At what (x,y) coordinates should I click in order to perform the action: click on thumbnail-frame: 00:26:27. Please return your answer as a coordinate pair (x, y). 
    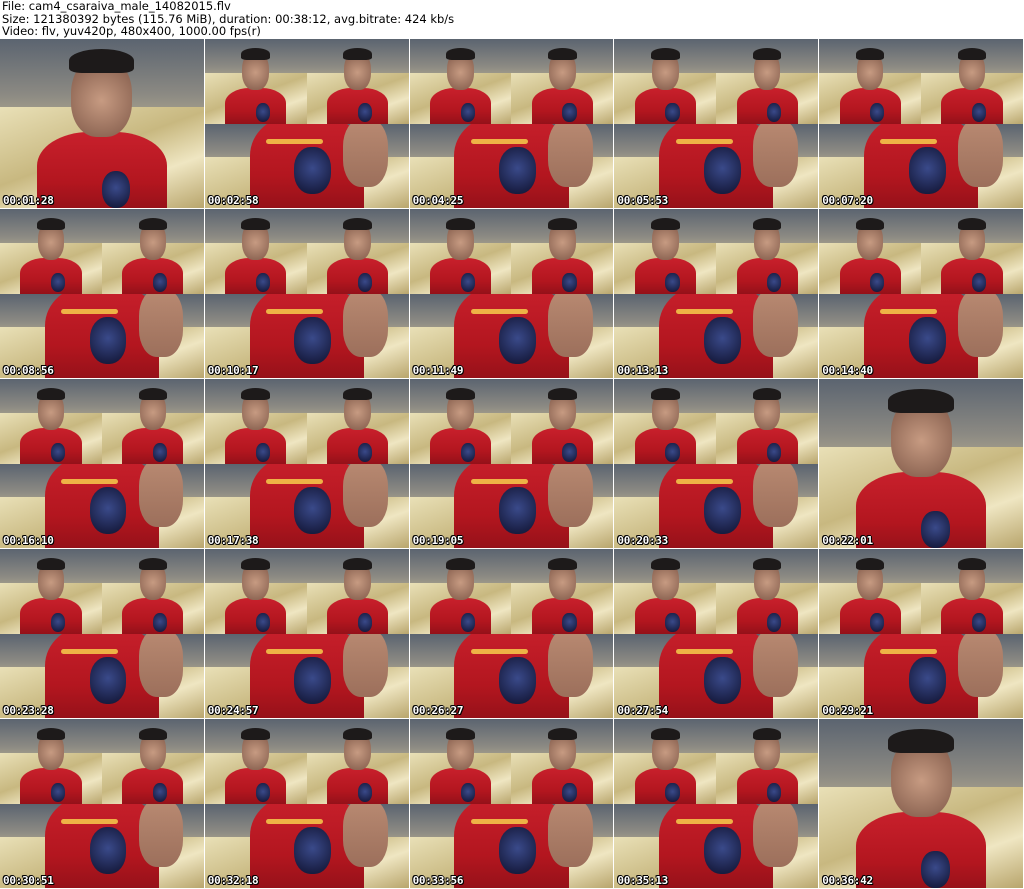
    Looking at the image, I should click on (511, 633).